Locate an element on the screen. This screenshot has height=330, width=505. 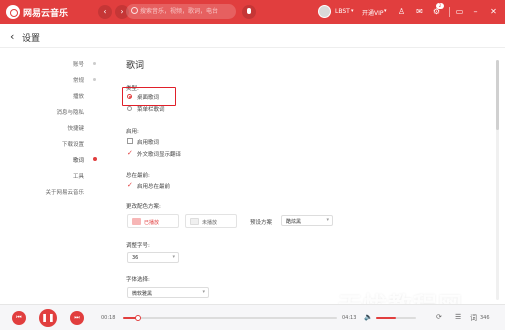
menubar-lyrics-label: 菜单栏歌词 is located at coordinates (151, 109).